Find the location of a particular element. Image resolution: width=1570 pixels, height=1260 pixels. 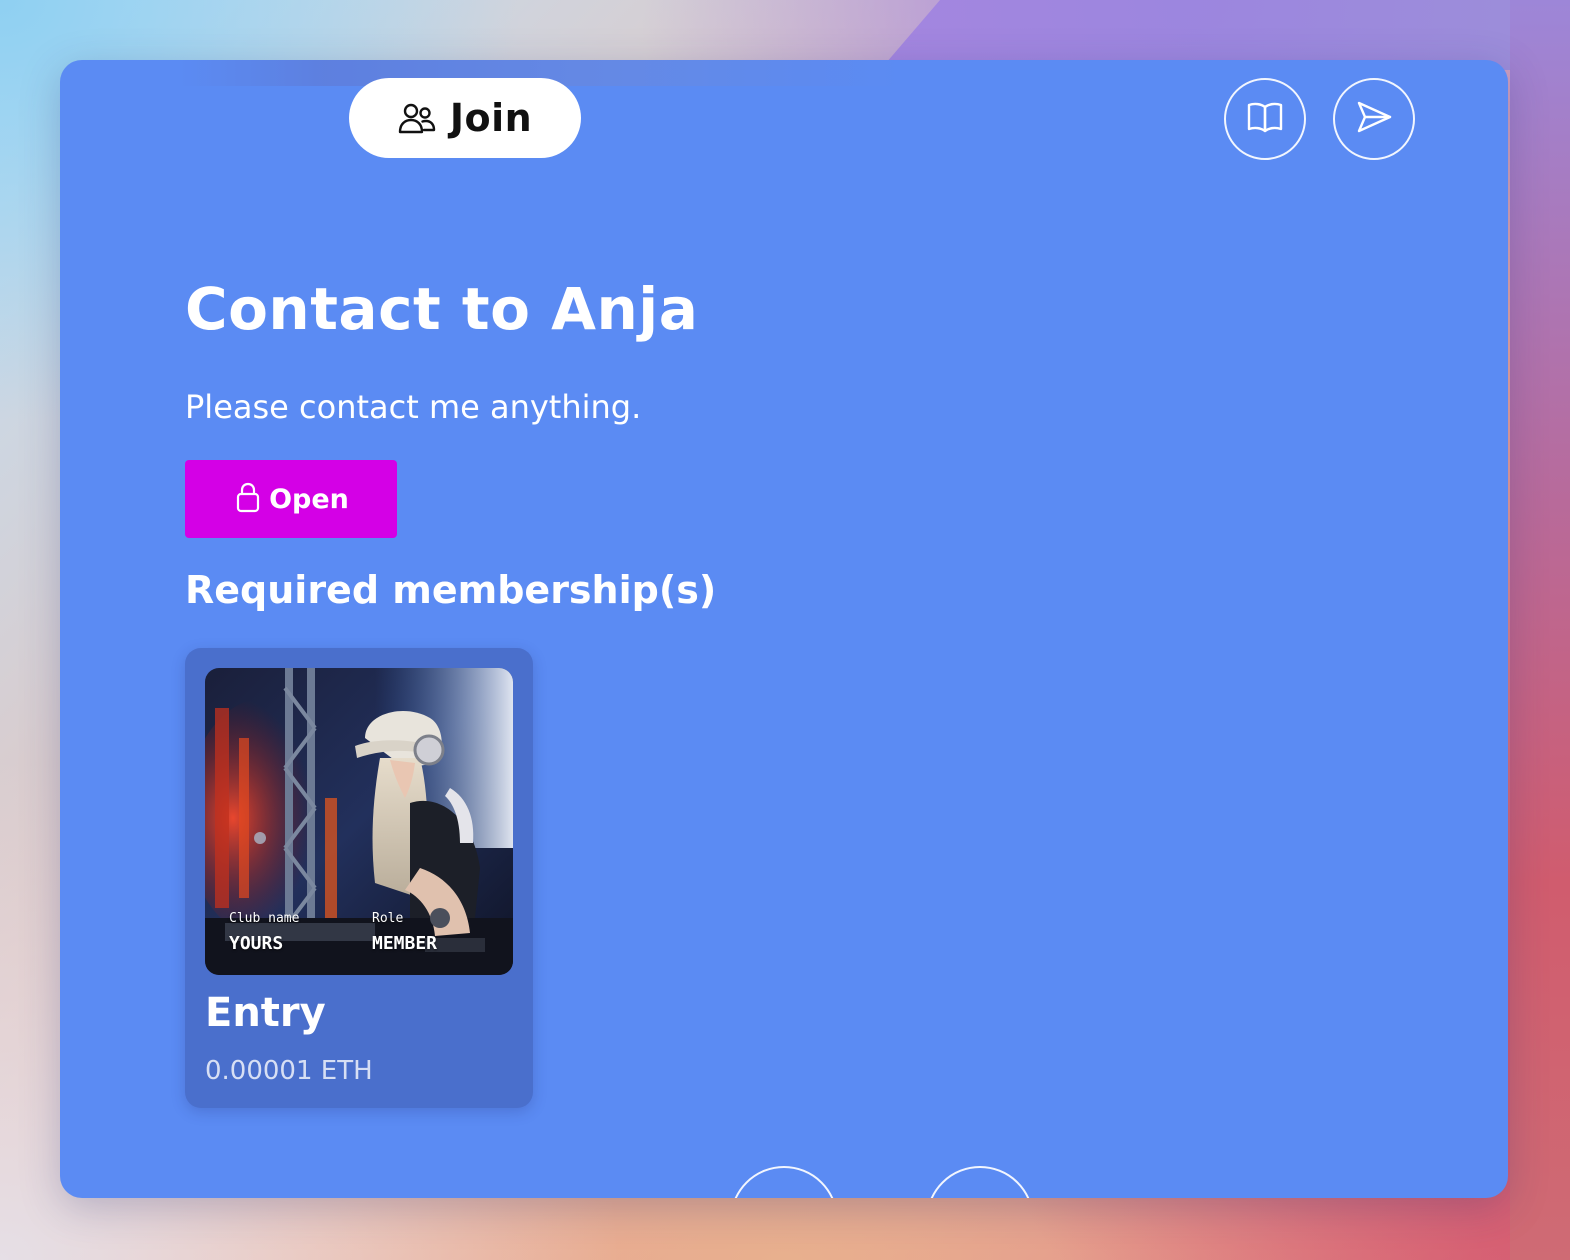

lock-icon is located at coordinates (248, 499).